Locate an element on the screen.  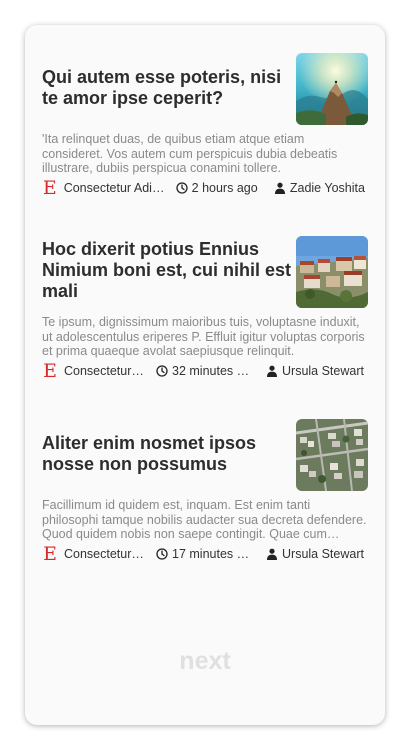
timestamp: 32 minutes ago is located at coordinates (206, 371).